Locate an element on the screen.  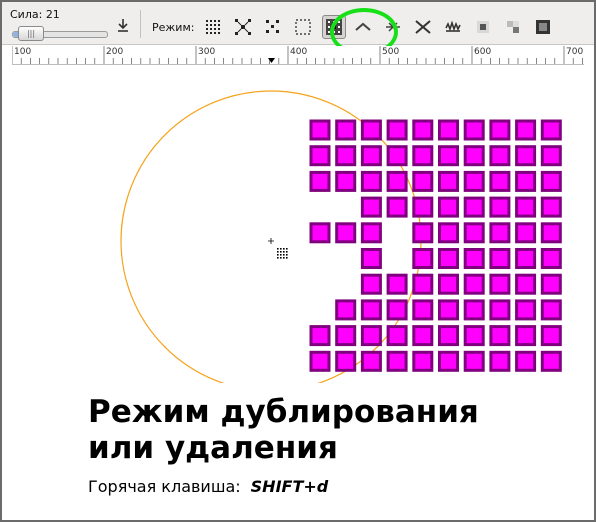
mode-button-paint is located at coordinates (483, 27).